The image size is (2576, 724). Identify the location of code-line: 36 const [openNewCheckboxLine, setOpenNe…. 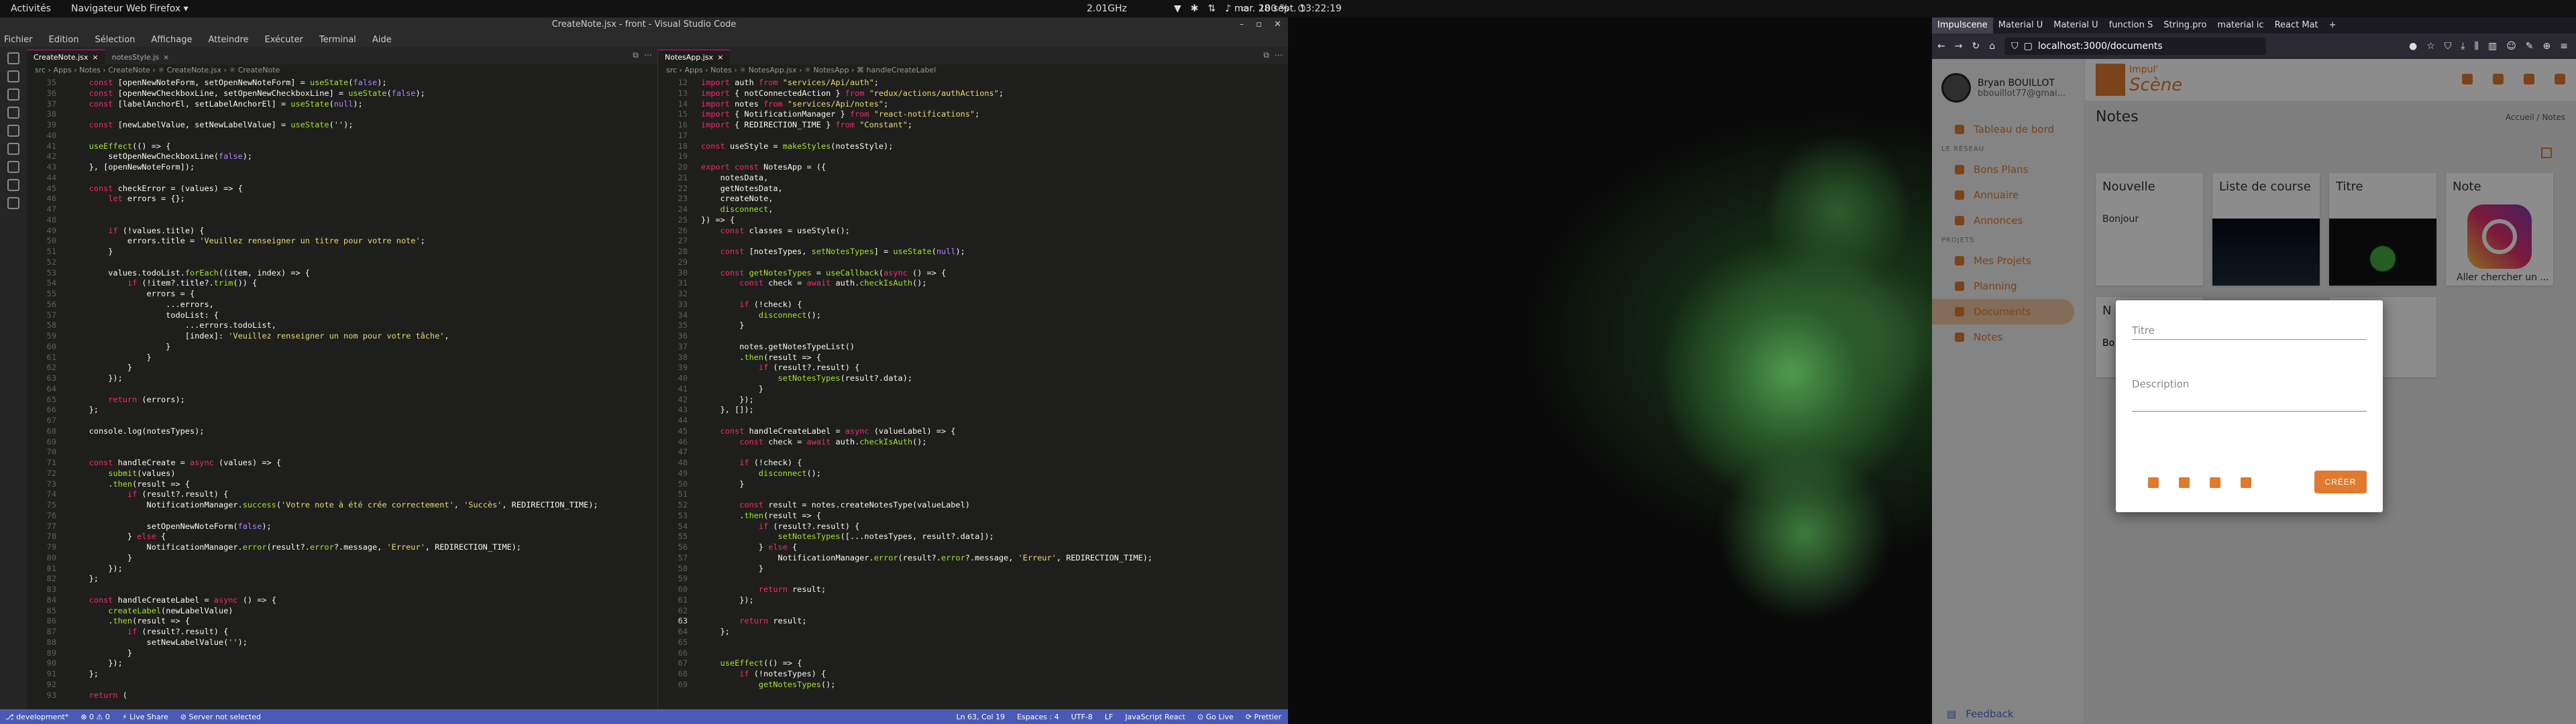
(342, 93).